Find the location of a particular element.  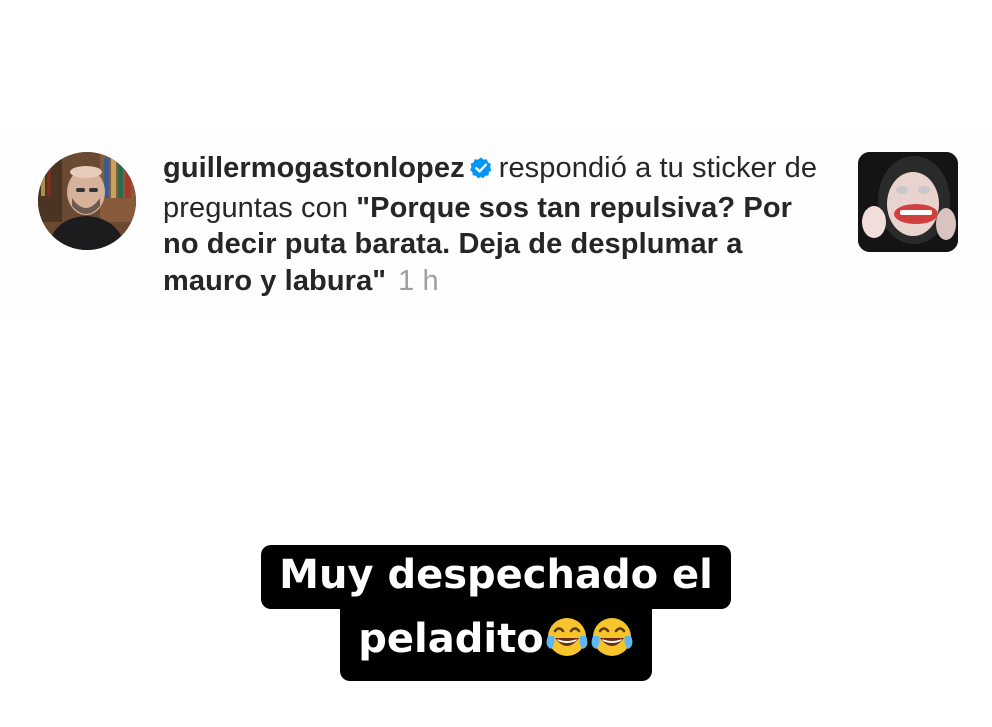

story-thumbnail-icon is located at coordinates (908, 202).